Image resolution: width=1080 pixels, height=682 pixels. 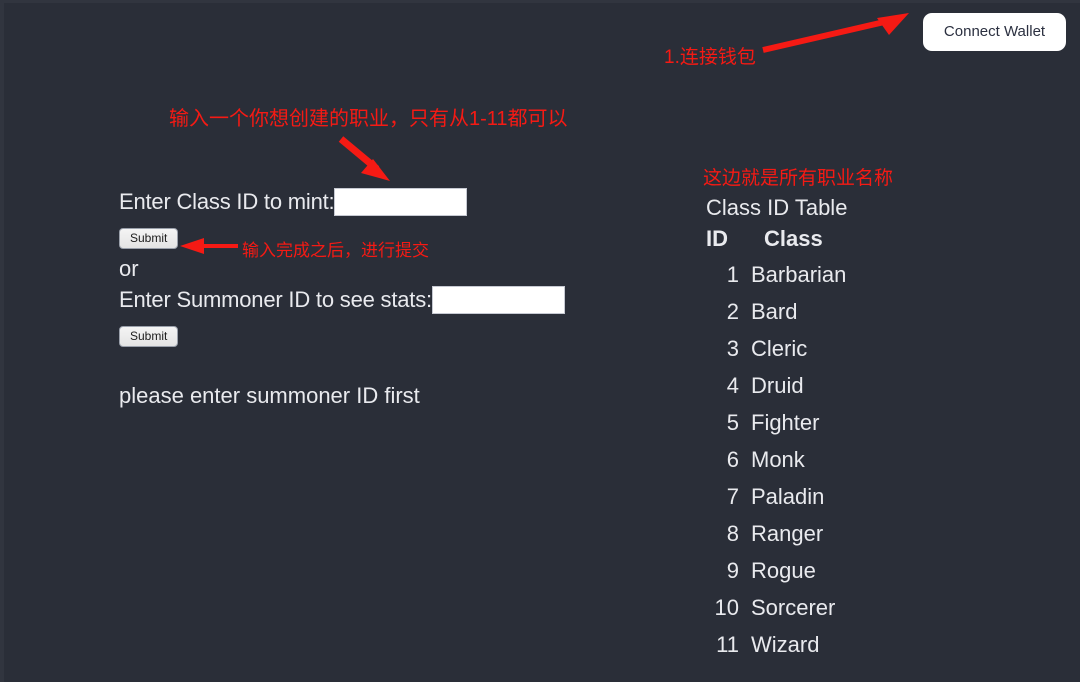 What do you see at coordinates (777, 385) in the screenshot?
I see `class-row-name: Druid` at bounding box center [777, 385].